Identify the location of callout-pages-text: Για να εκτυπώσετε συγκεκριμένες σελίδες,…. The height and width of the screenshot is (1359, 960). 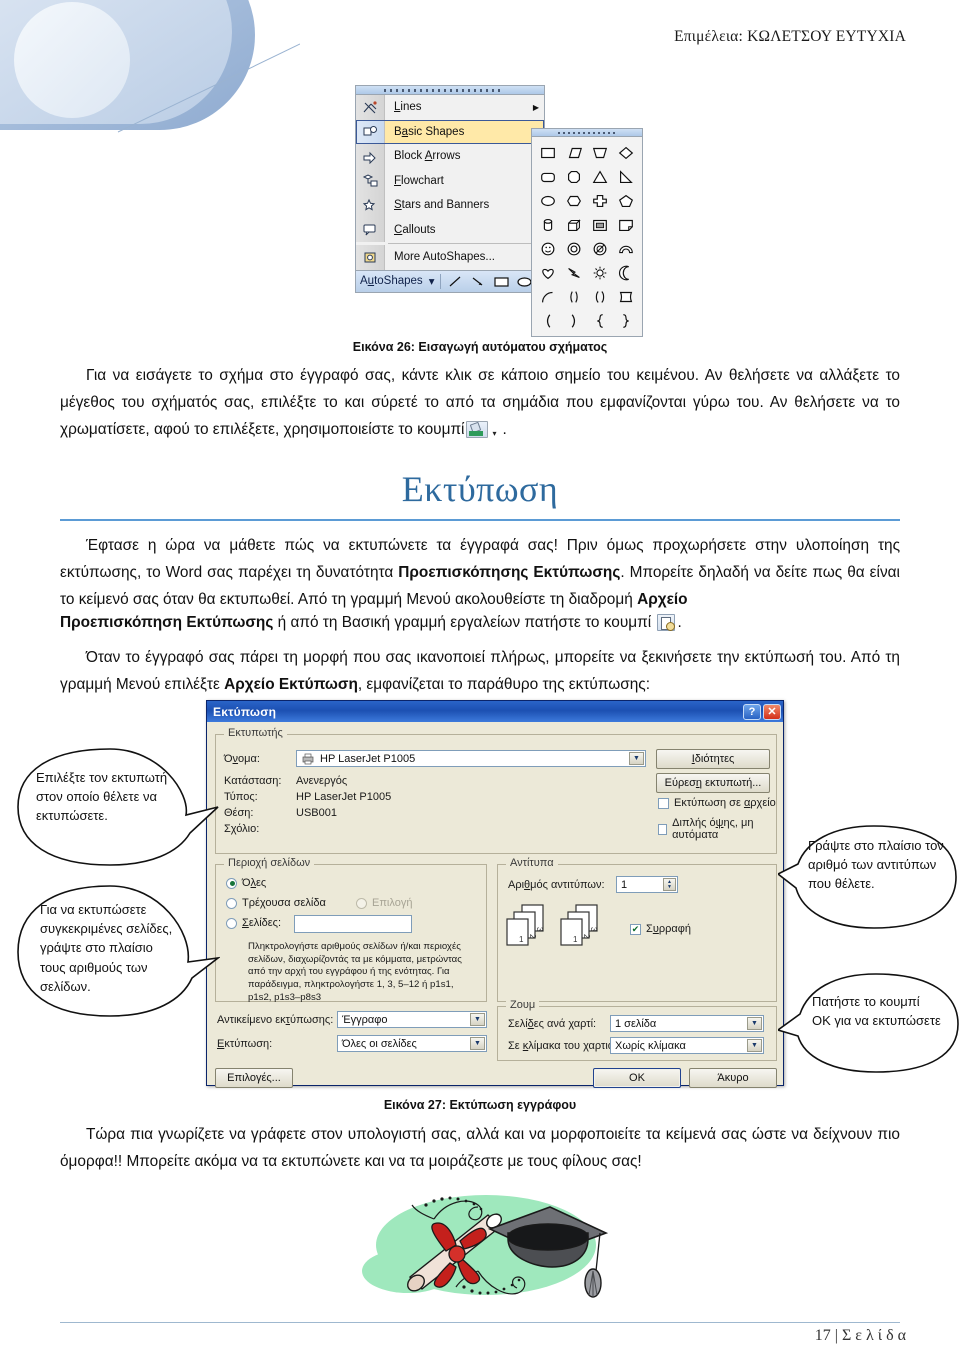
(106, 948).